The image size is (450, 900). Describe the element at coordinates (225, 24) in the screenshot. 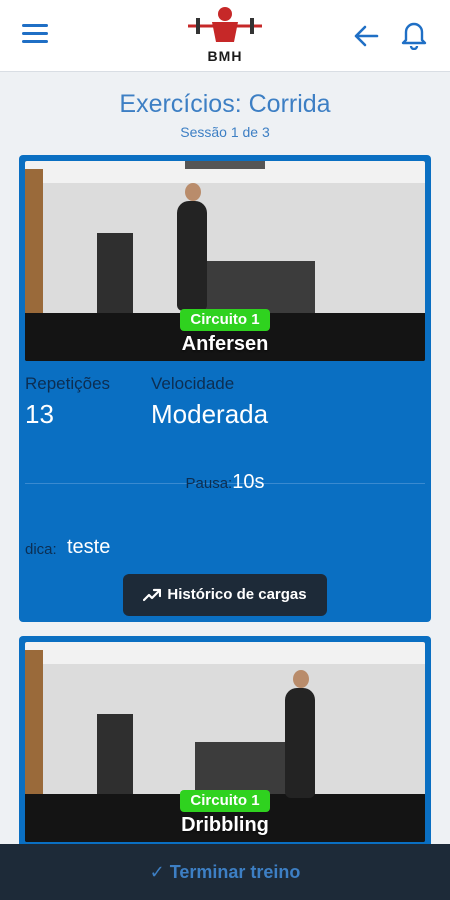

I see `logo-figure-icon` at that location.